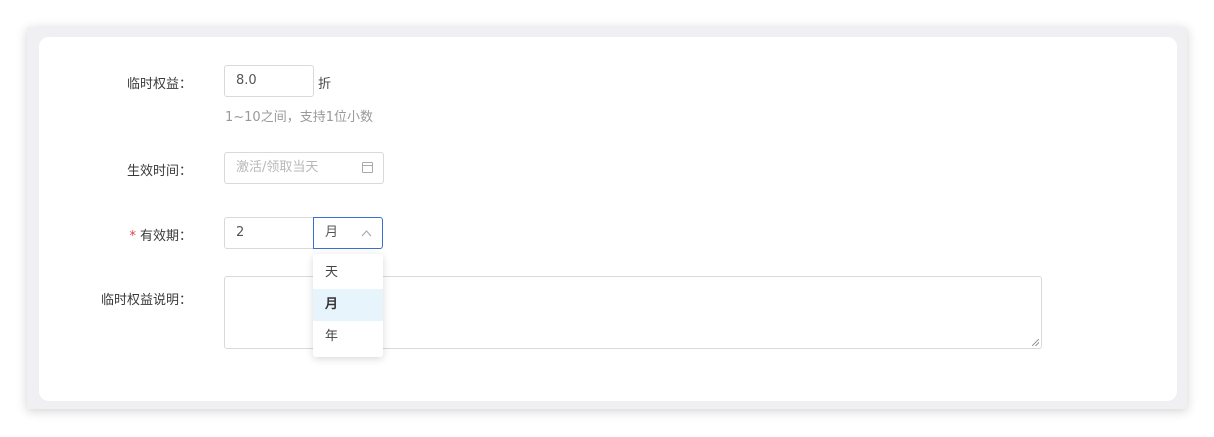  I want to click on calendar-icon, so click(367, 167).